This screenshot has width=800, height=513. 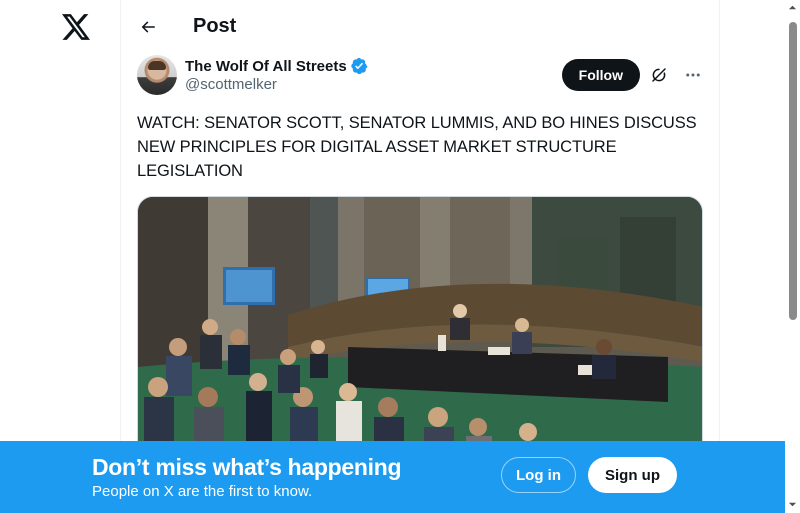 I want to click on scroll-up-arrow-icon, so click(x=792, y=7).